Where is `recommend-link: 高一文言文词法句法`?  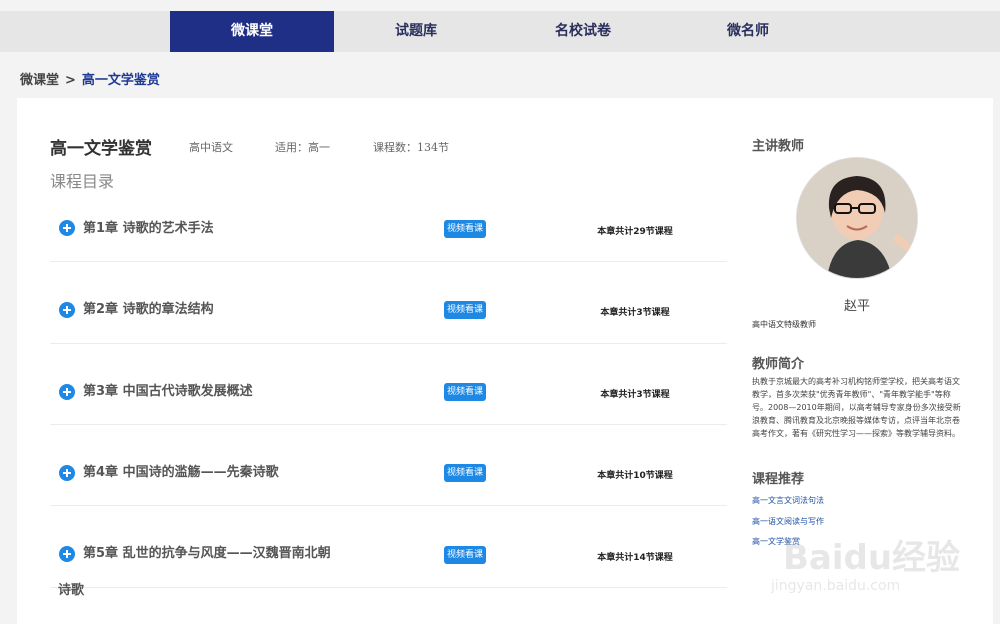
recommend-link: 高一文言文词法句法 is located at coordinates (788, 500).